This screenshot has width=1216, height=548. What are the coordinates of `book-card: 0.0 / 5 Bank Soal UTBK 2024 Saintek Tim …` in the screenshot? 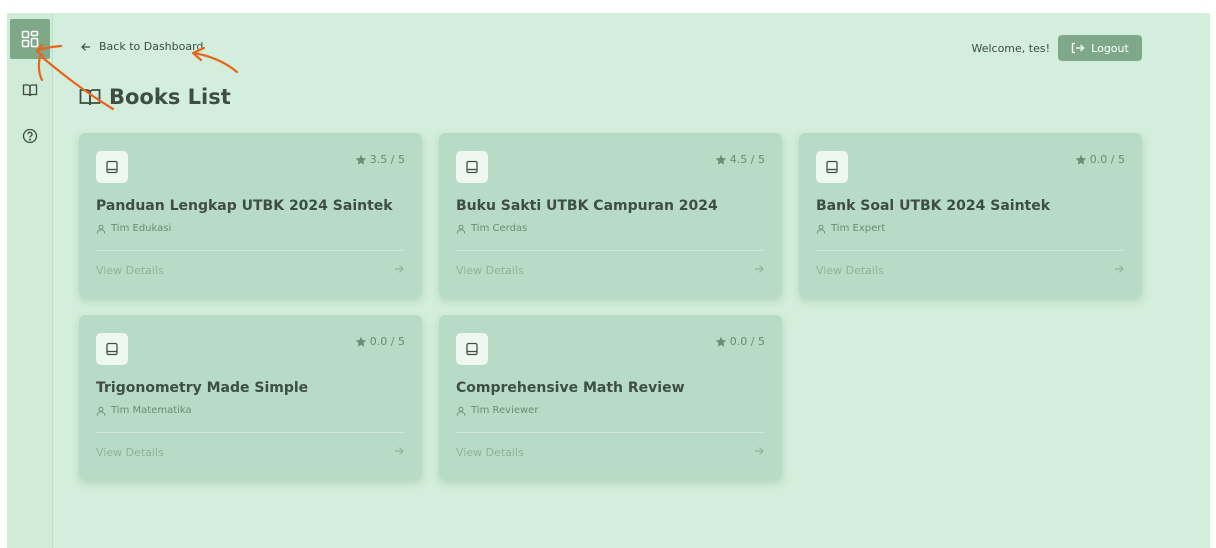 It's located at (970, 215).